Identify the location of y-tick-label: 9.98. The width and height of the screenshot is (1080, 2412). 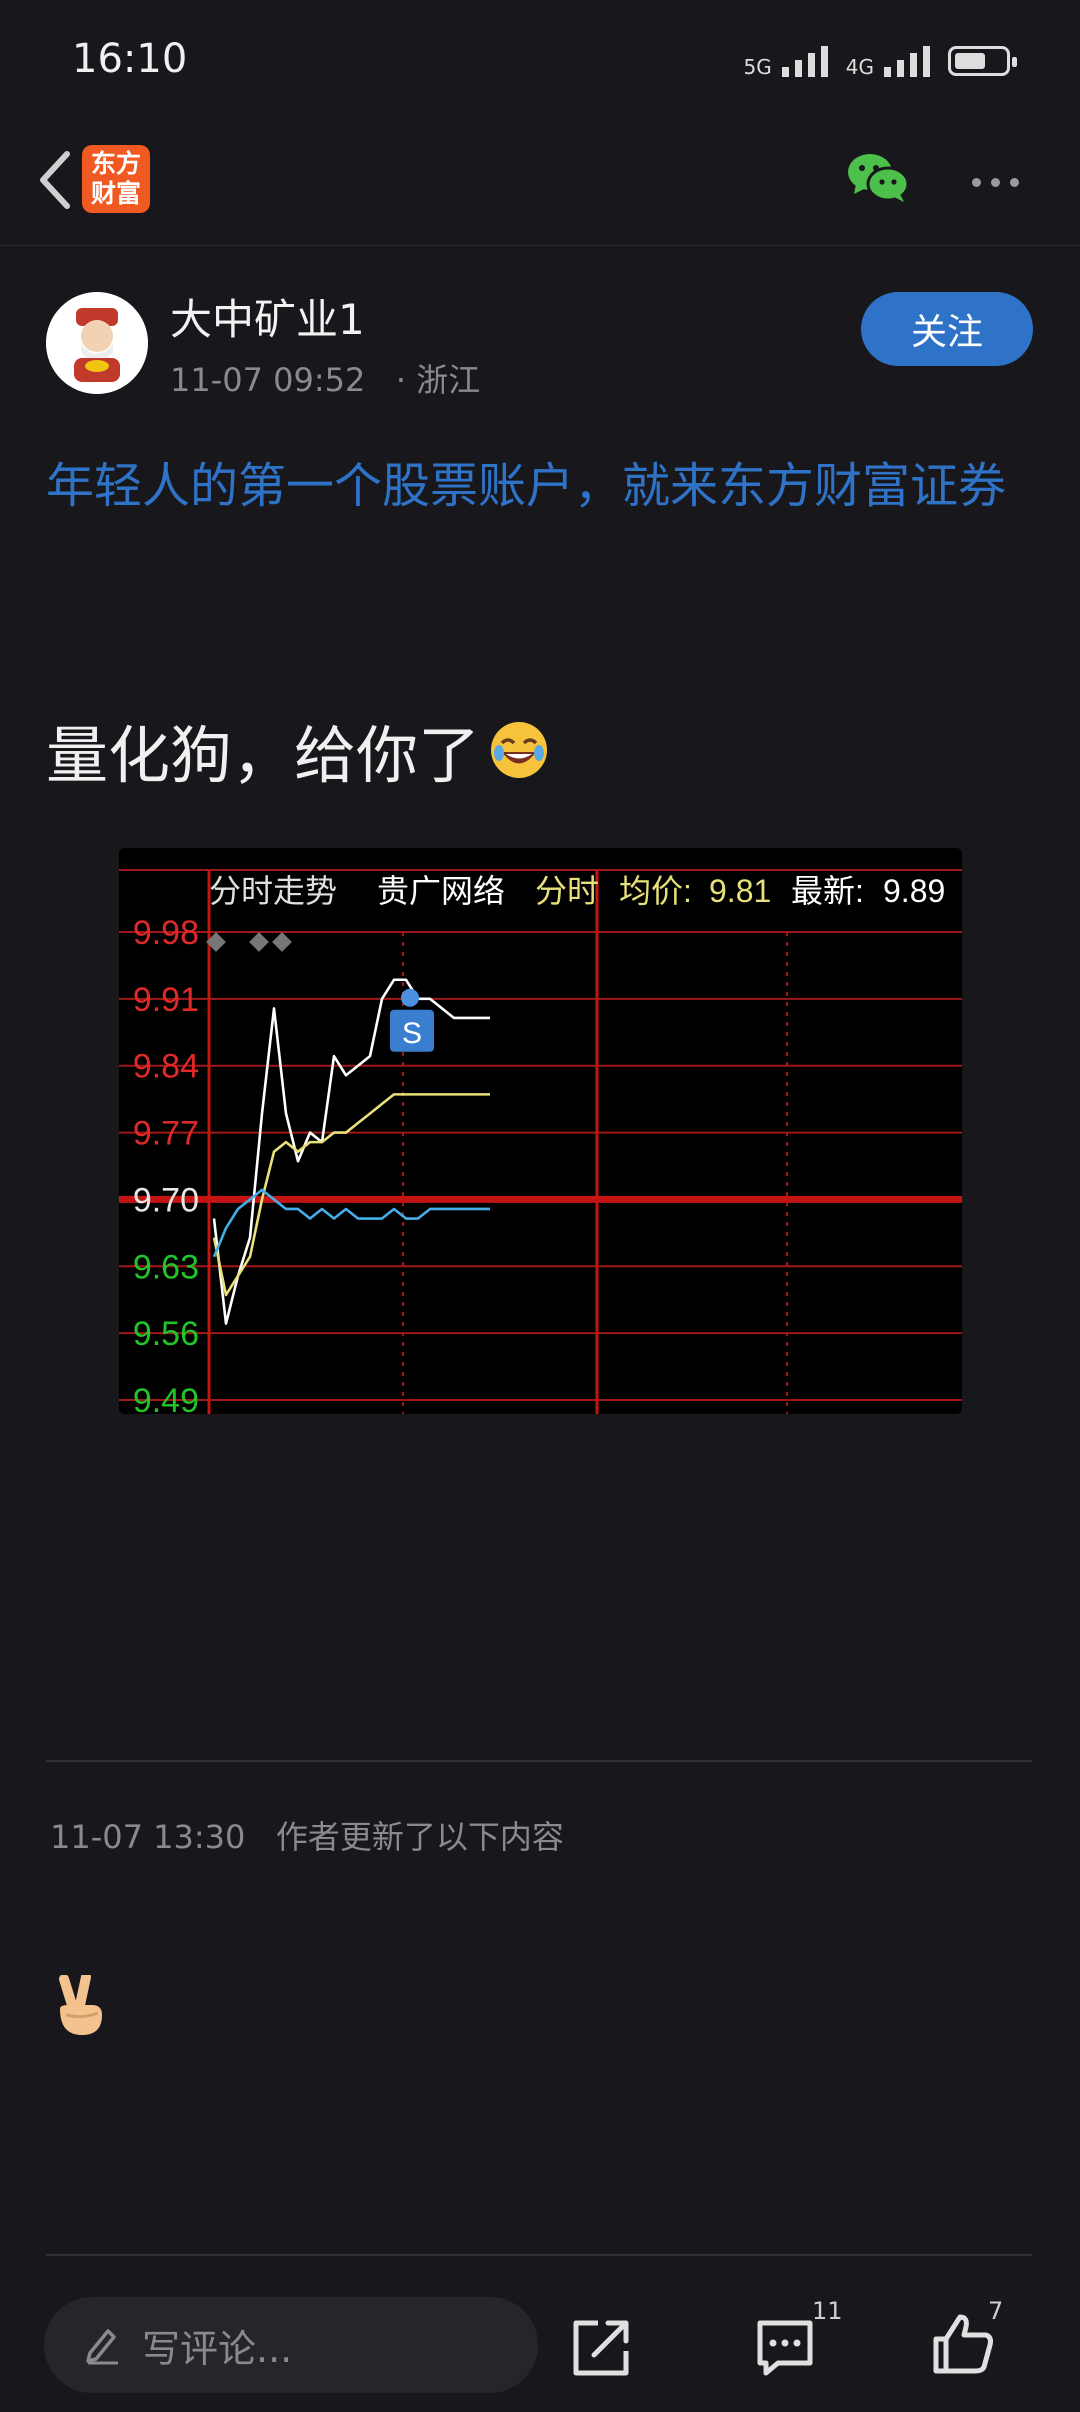
(166, 933).